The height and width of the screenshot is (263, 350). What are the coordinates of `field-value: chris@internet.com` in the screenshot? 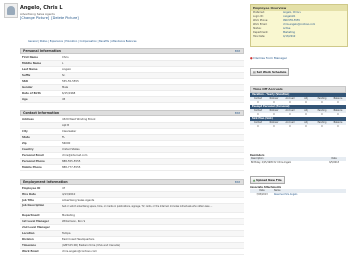 It's located at (75, 155).